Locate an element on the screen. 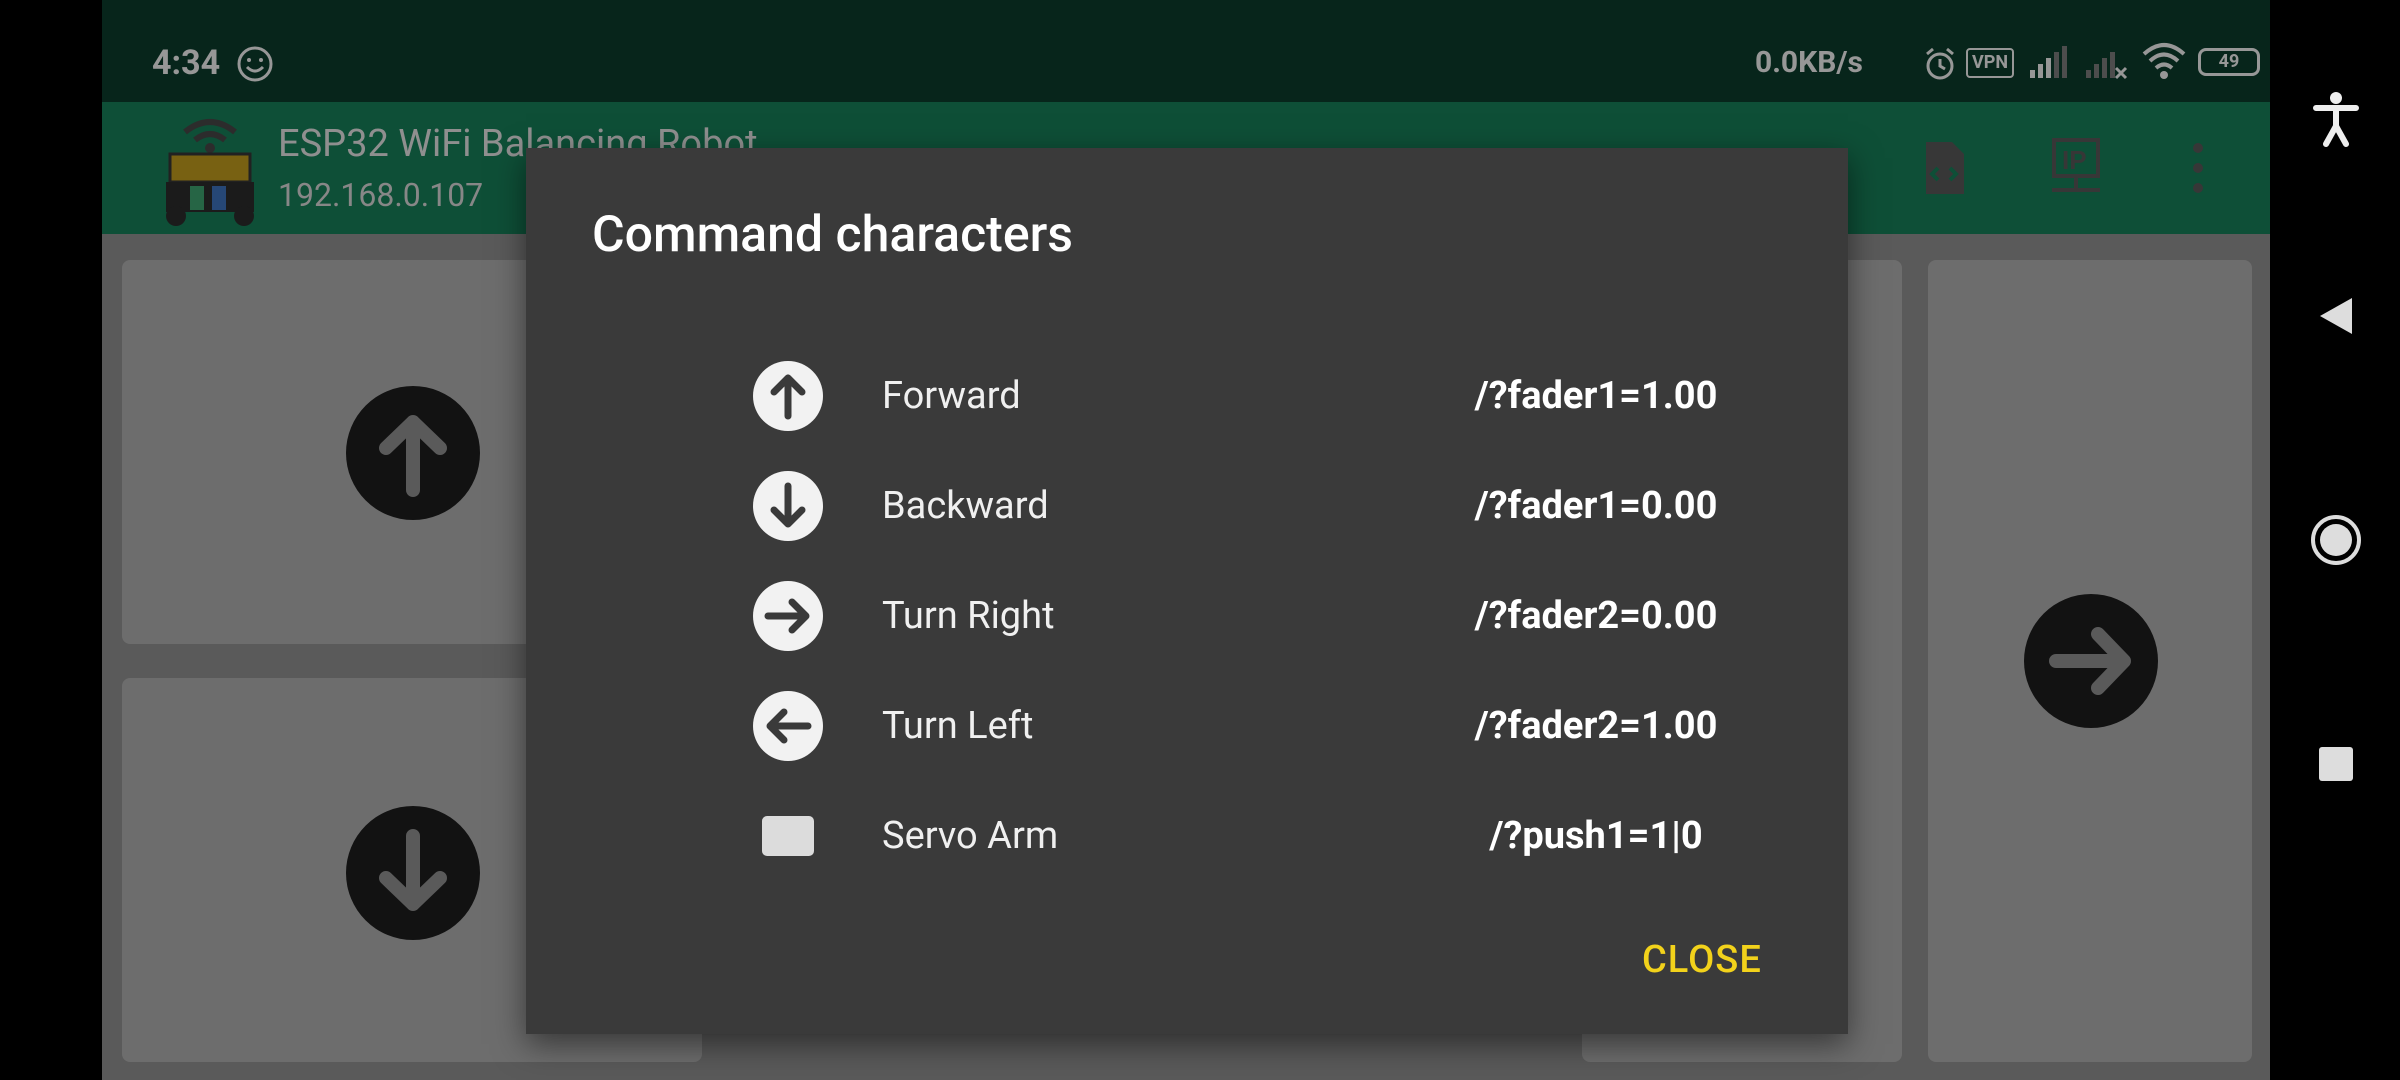  recents-icon is located at coordinates (2336, 764).